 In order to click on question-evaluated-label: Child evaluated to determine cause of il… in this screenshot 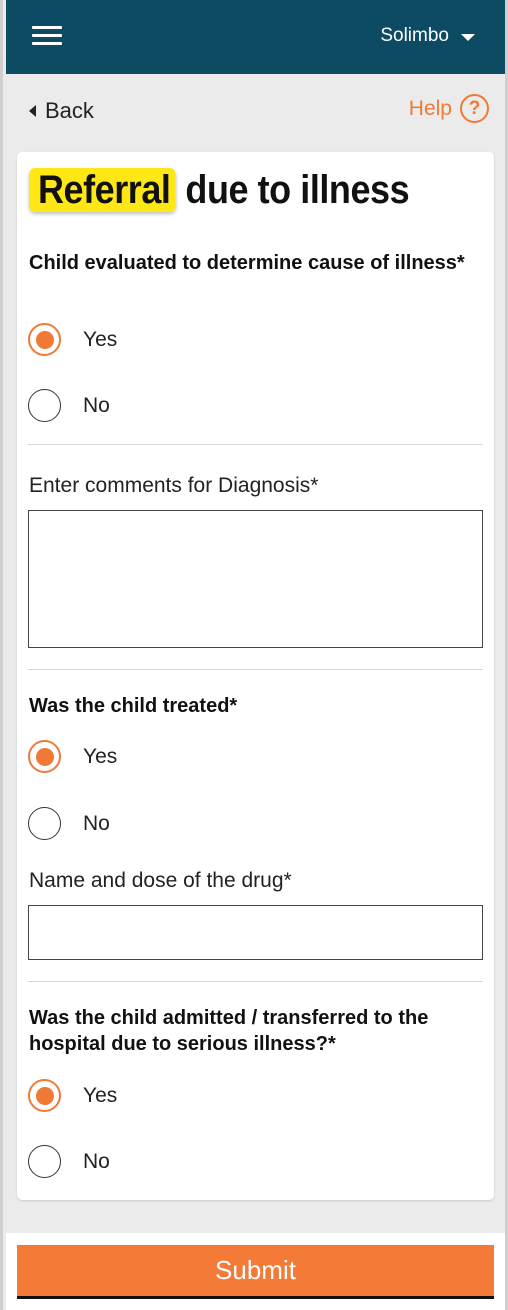, I will do `click(247, 263)`.